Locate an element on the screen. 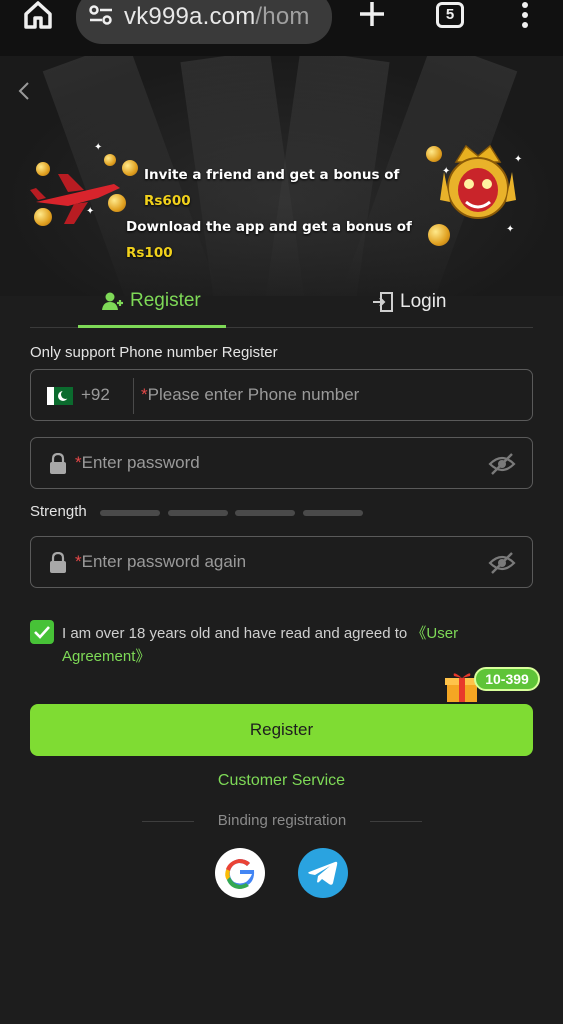  agree-checkbox is located at coordinates (42, 632).